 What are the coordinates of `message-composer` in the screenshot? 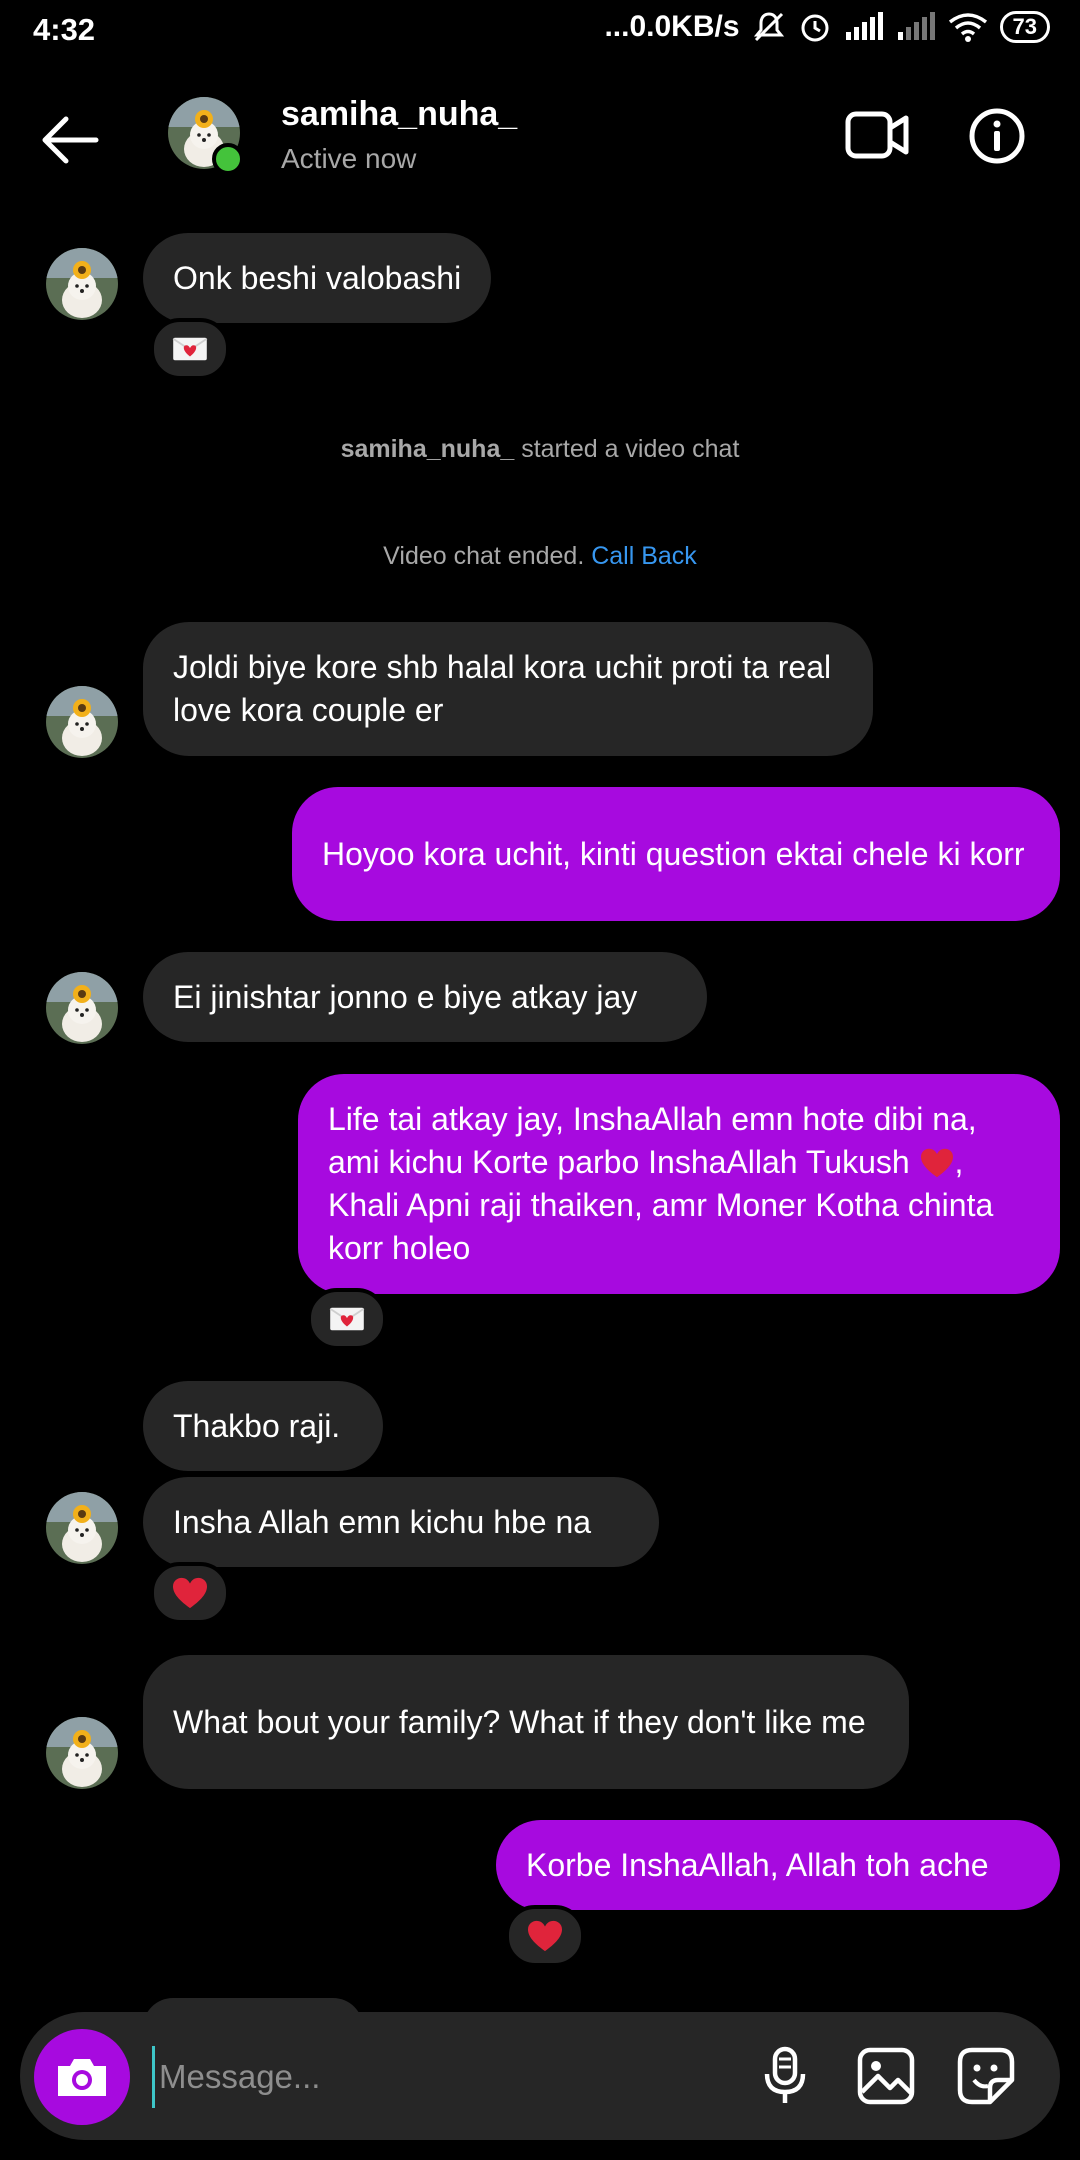 It's located at (540, 2076).